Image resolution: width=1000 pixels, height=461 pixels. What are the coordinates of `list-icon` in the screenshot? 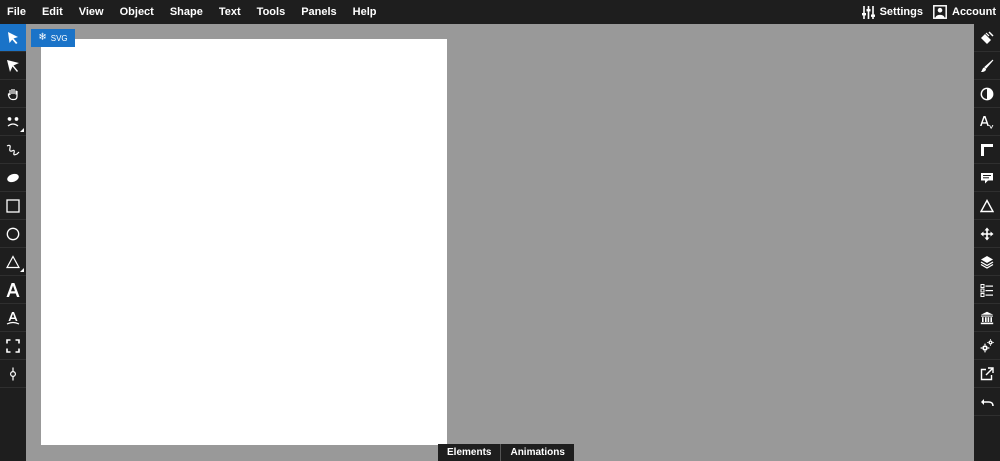 It's located at (986, 290).